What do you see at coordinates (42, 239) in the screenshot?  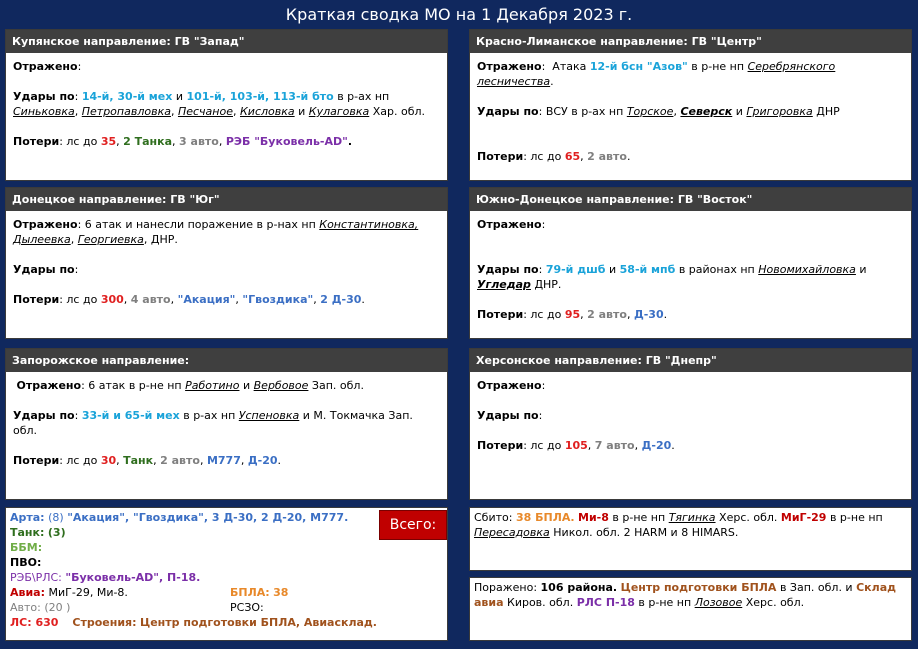 I see `place-link: Дылеевка` at bounding box center [42, 239].